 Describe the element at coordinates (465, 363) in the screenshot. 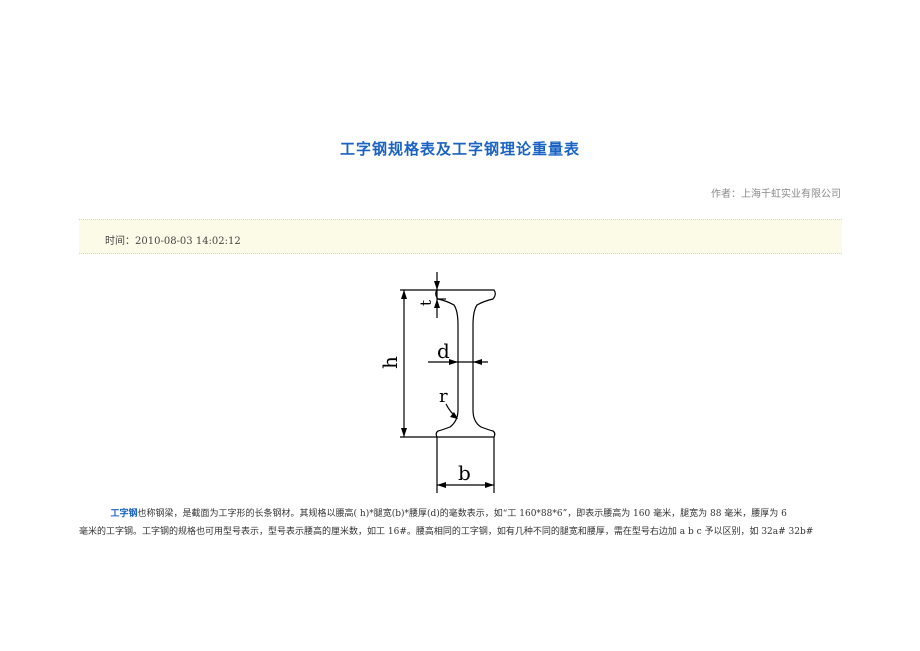

I see `i-beam-outline` at that location.